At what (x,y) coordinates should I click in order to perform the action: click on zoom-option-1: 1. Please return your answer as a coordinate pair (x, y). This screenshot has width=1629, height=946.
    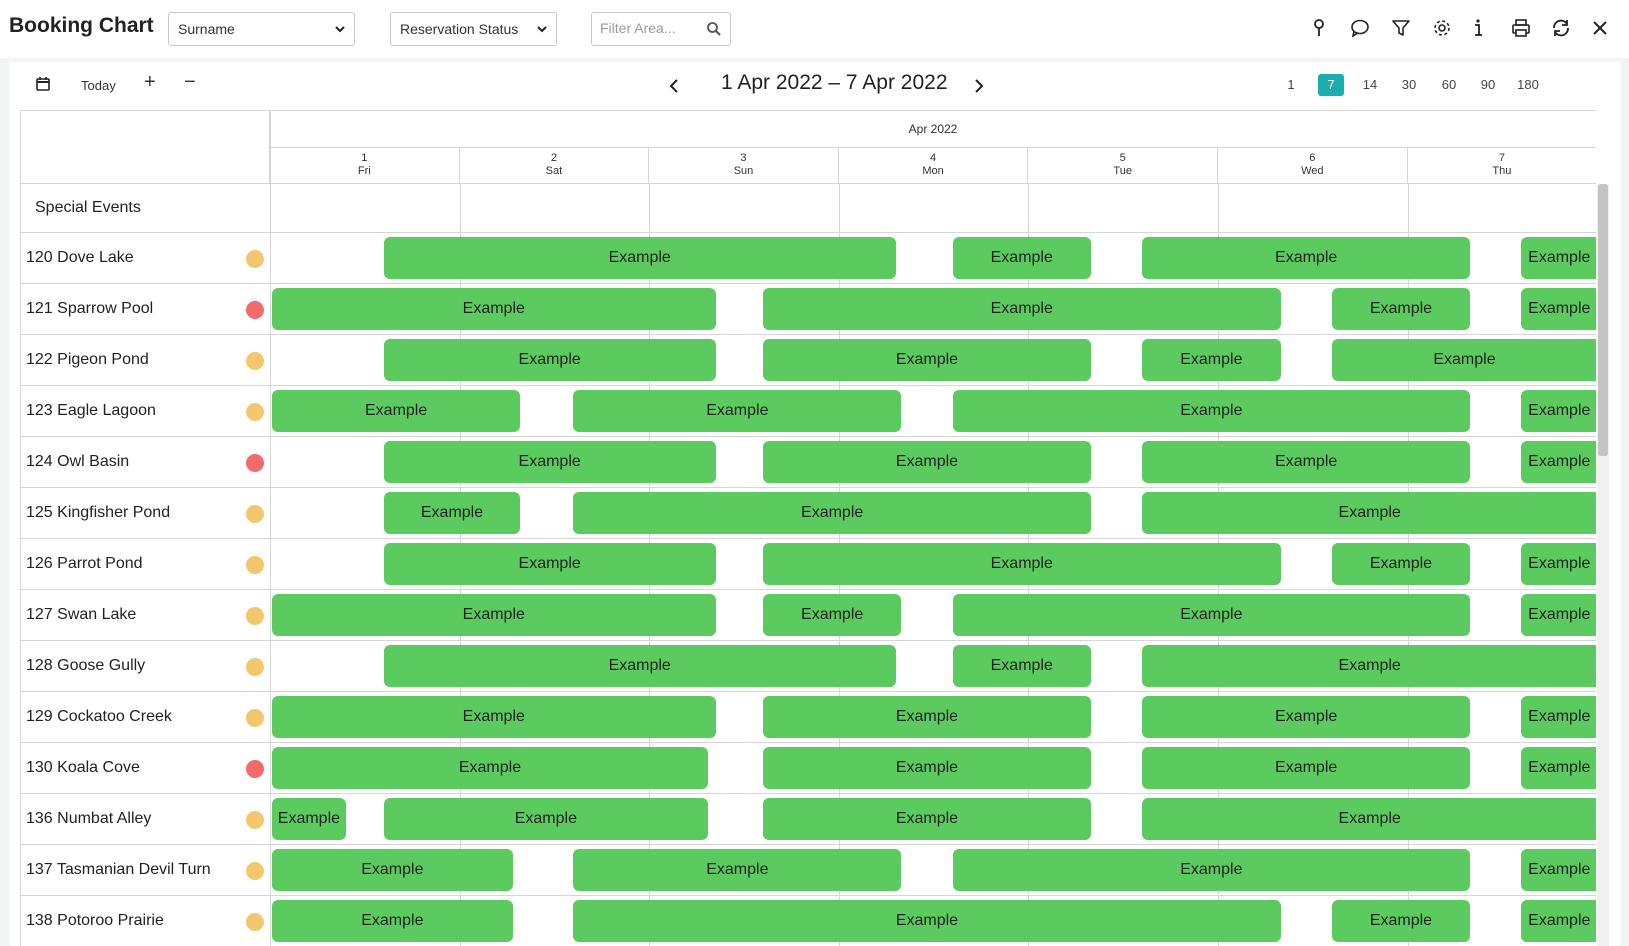
    Looking at the image, I should click on (1291, 85).